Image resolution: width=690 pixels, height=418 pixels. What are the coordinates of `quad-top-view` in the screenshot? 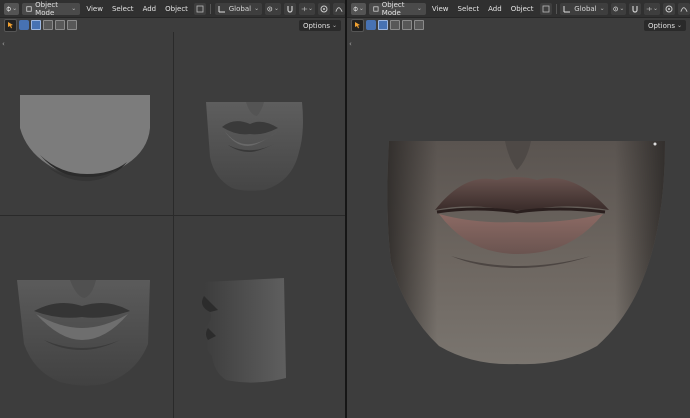 It's located at (86, 123).